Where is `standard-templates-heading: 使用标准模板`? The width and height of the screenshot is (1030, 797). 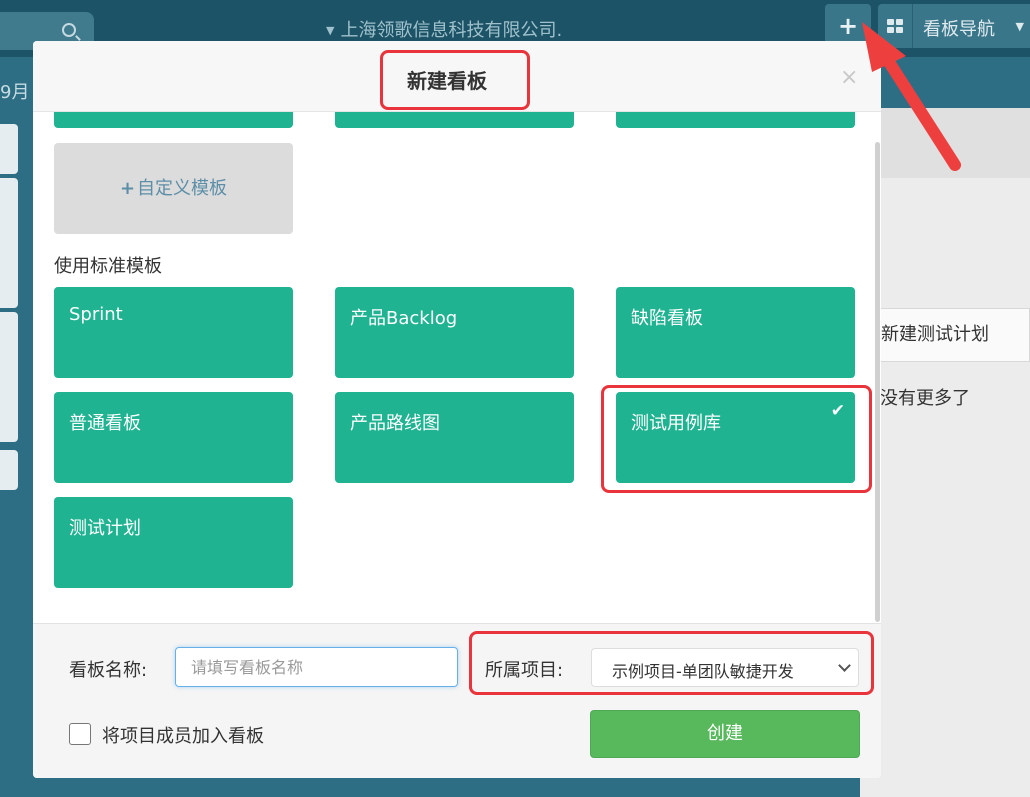
standard-templates-heading: 使用标准模板 is located at coordinates (108, 266).